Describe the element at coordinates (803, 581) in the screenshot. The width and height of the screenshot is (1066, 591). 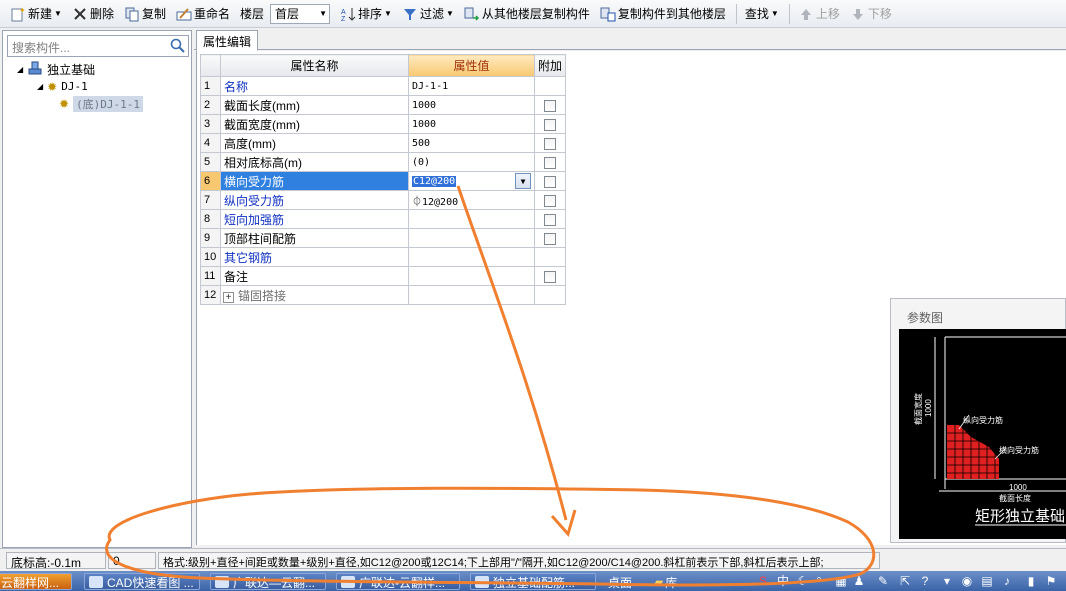
I see `moon-icon: ☾` at that location.